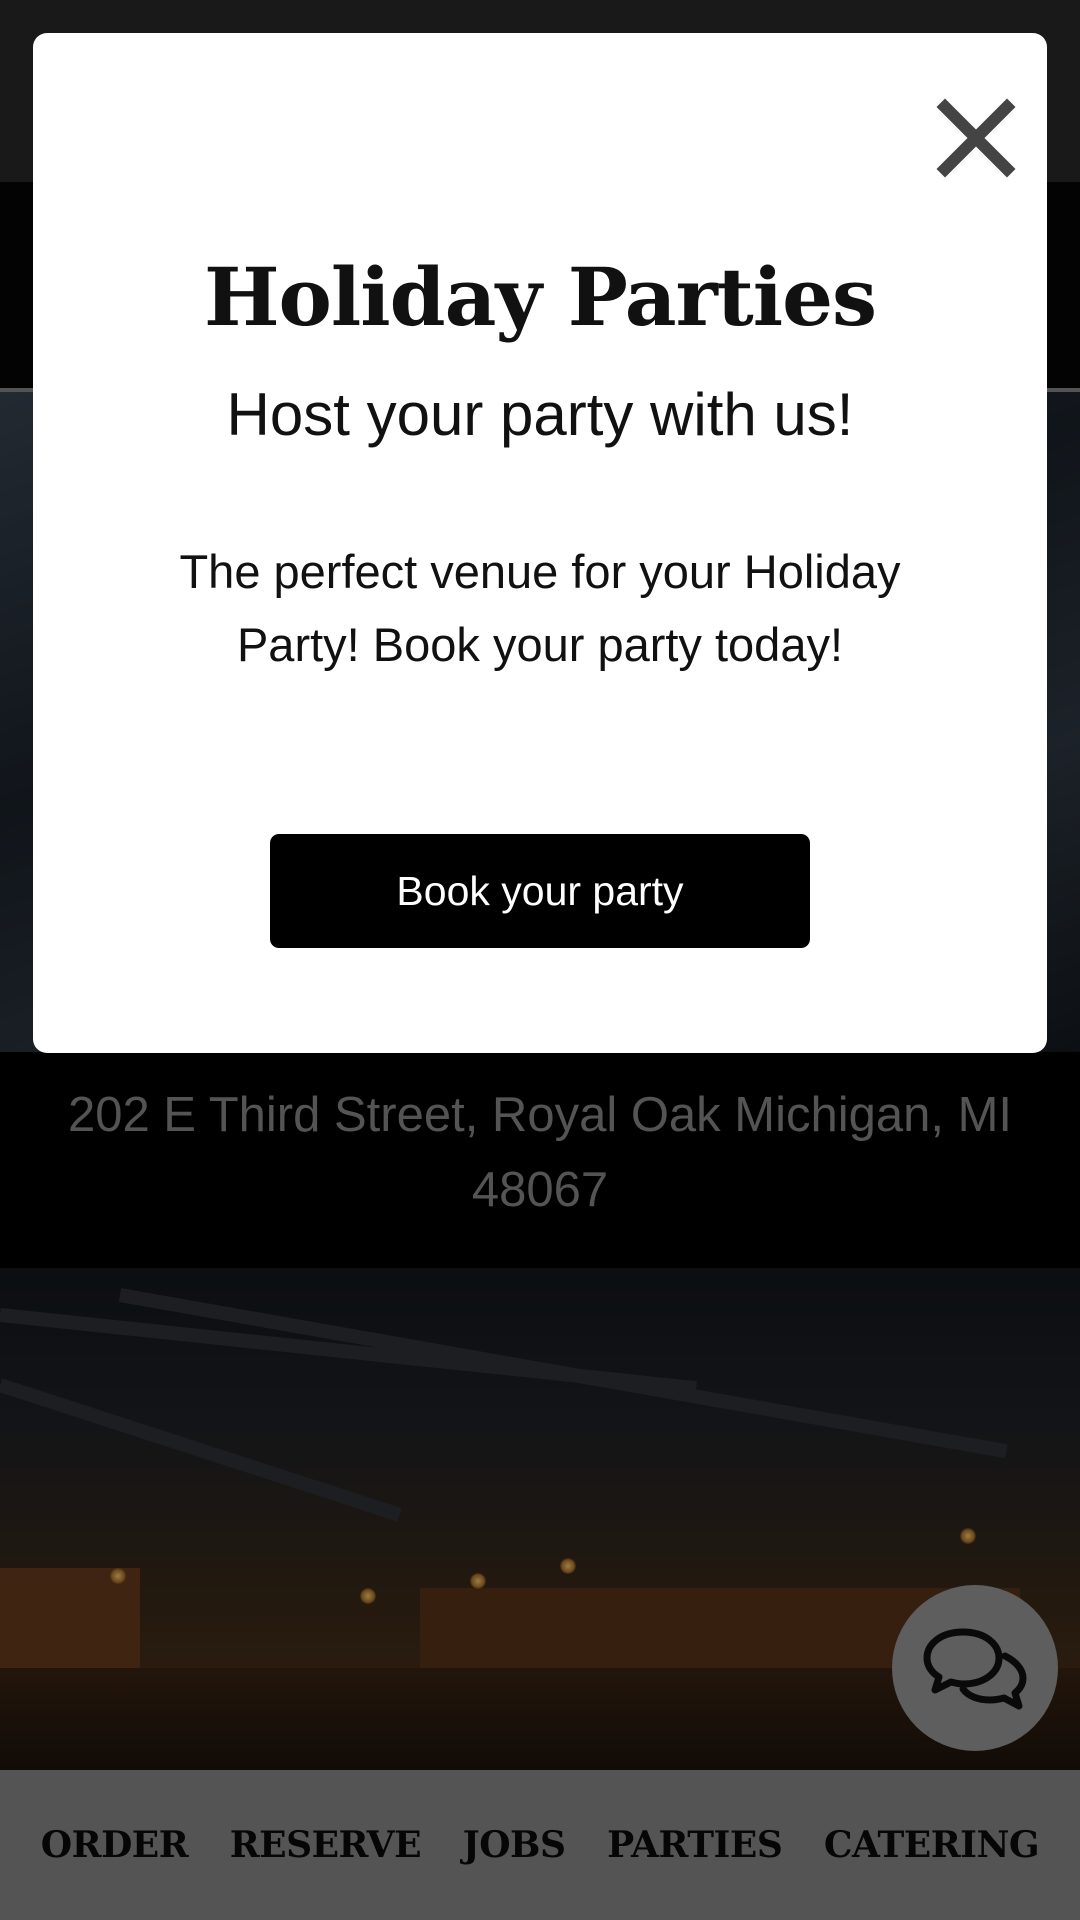  I want to click on close-icon, so click(976, 138).